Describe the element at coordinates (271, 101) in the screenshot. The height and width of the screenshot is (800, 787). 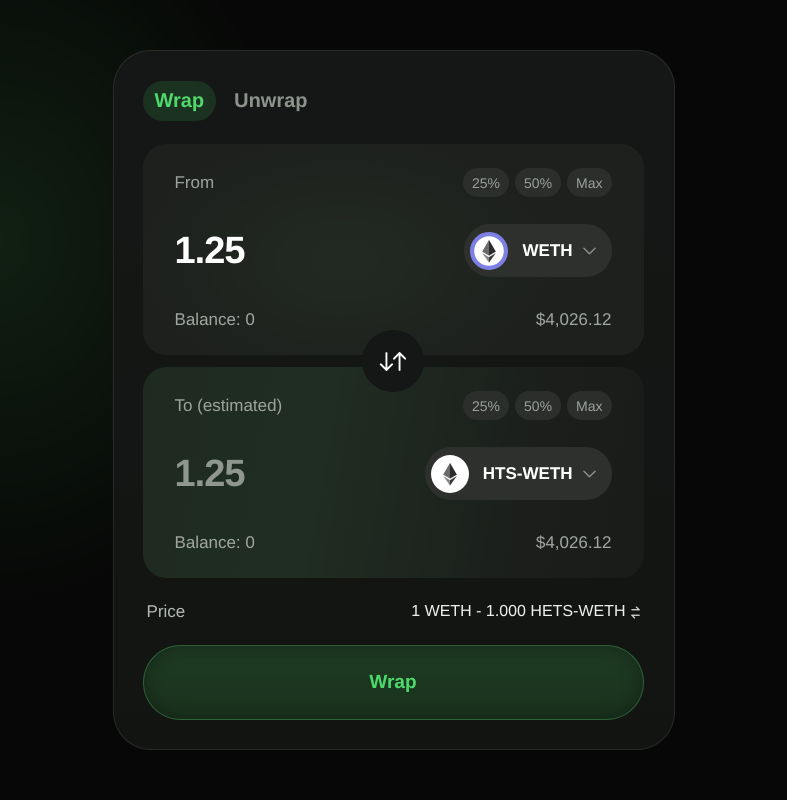
I see `tab: Unwrap` at that location.